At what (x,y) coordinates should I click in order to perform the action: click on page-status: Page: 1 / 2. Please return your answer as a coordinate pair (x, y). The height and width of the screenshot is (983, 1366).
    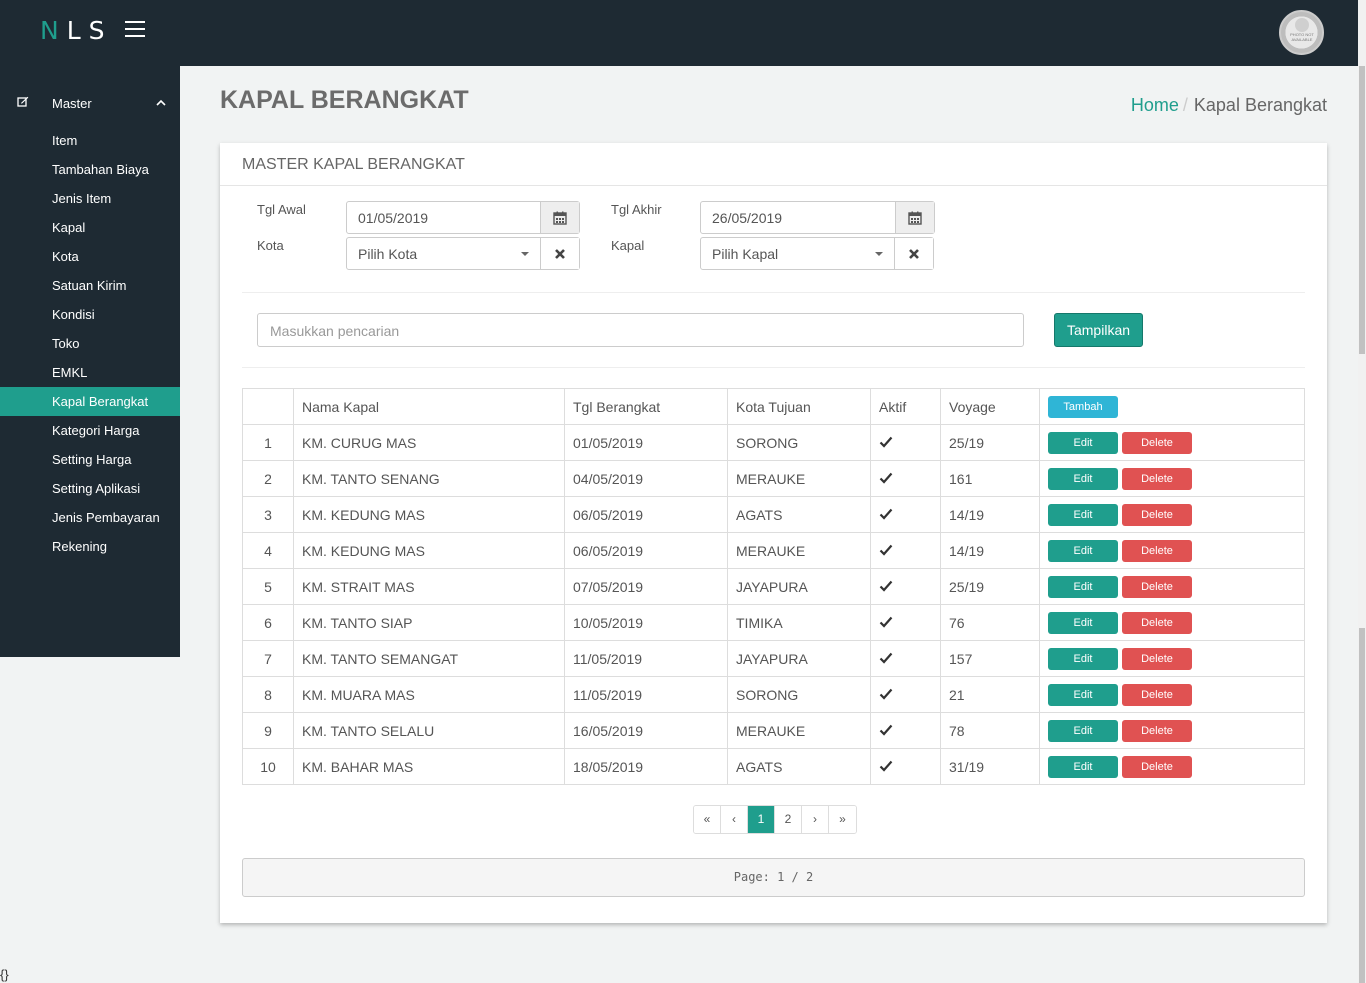
    Looking at the image, I should click on (773, 877).